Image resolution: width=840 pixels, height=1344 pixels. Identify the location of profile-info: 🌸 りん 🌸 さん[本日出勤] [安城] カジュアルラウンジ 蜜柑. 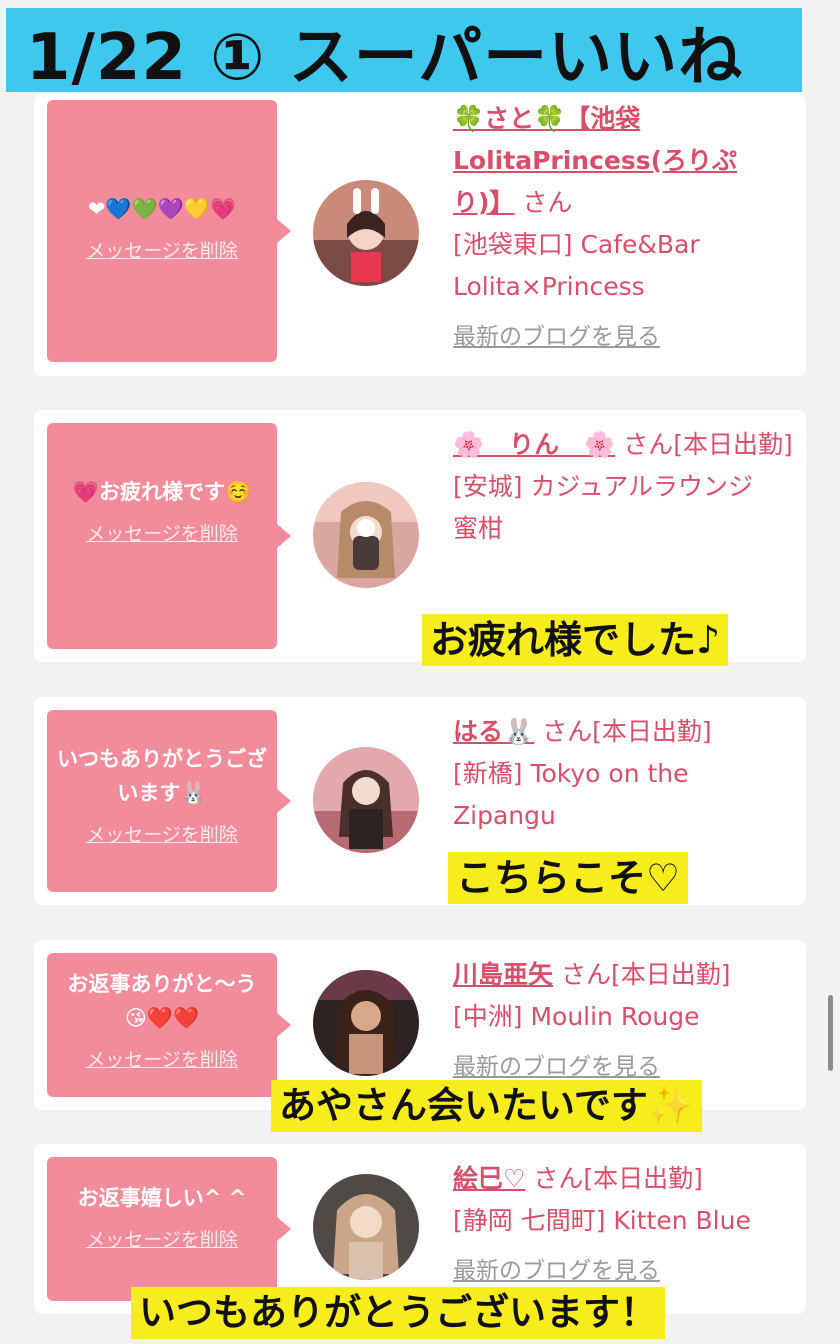
(623, 487).